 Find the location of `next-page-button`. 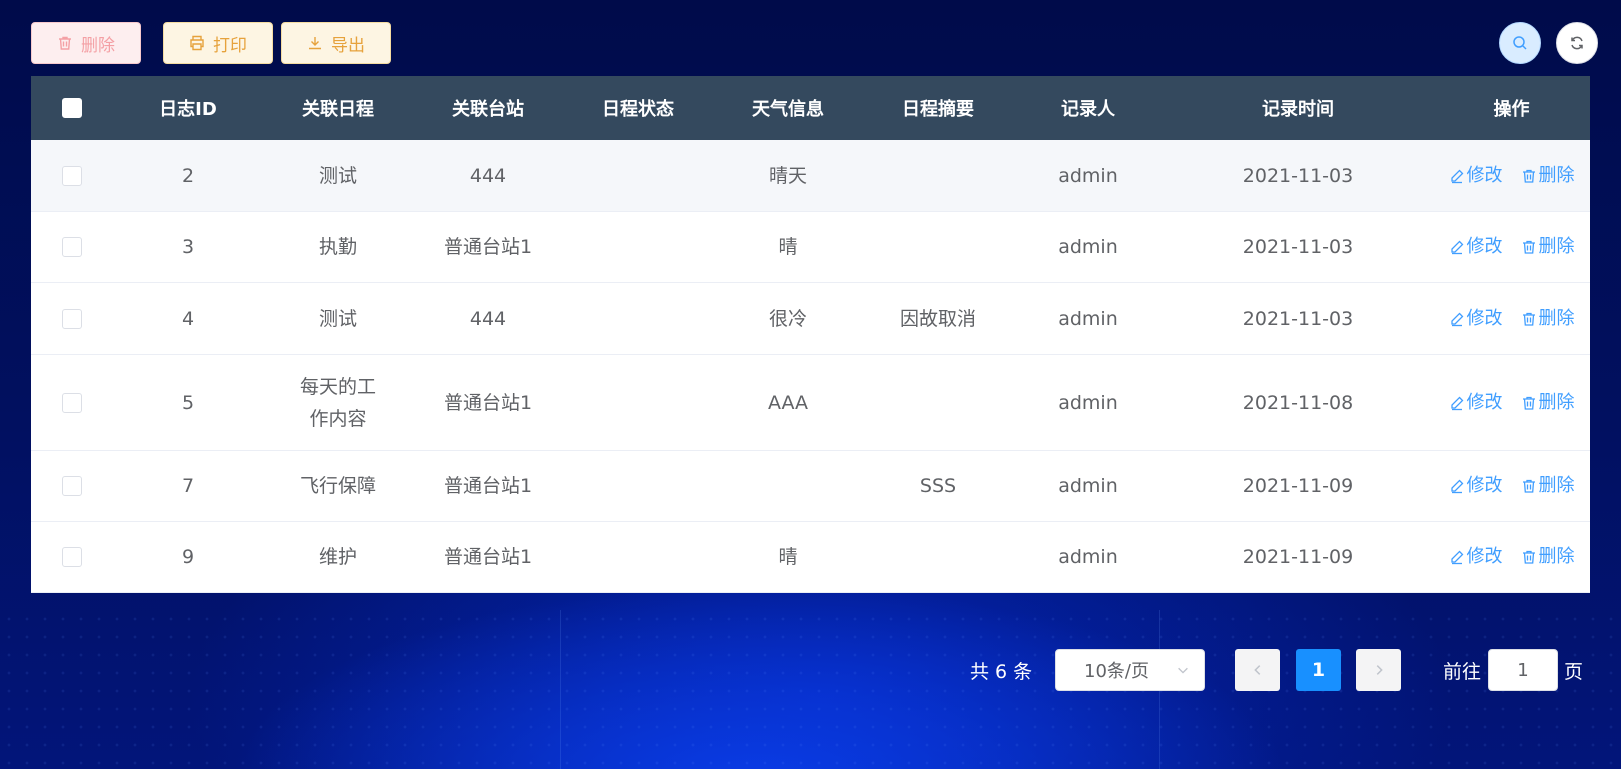

next-page-button is located at coordinates (1378, 670).